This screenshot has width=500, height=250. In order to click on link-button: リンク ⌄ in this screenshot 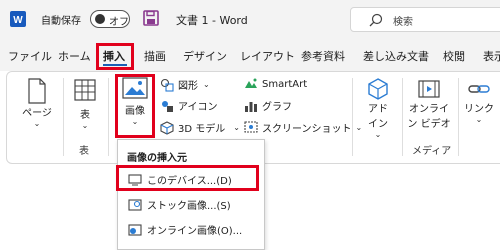, I will do `click(479, 101)`.